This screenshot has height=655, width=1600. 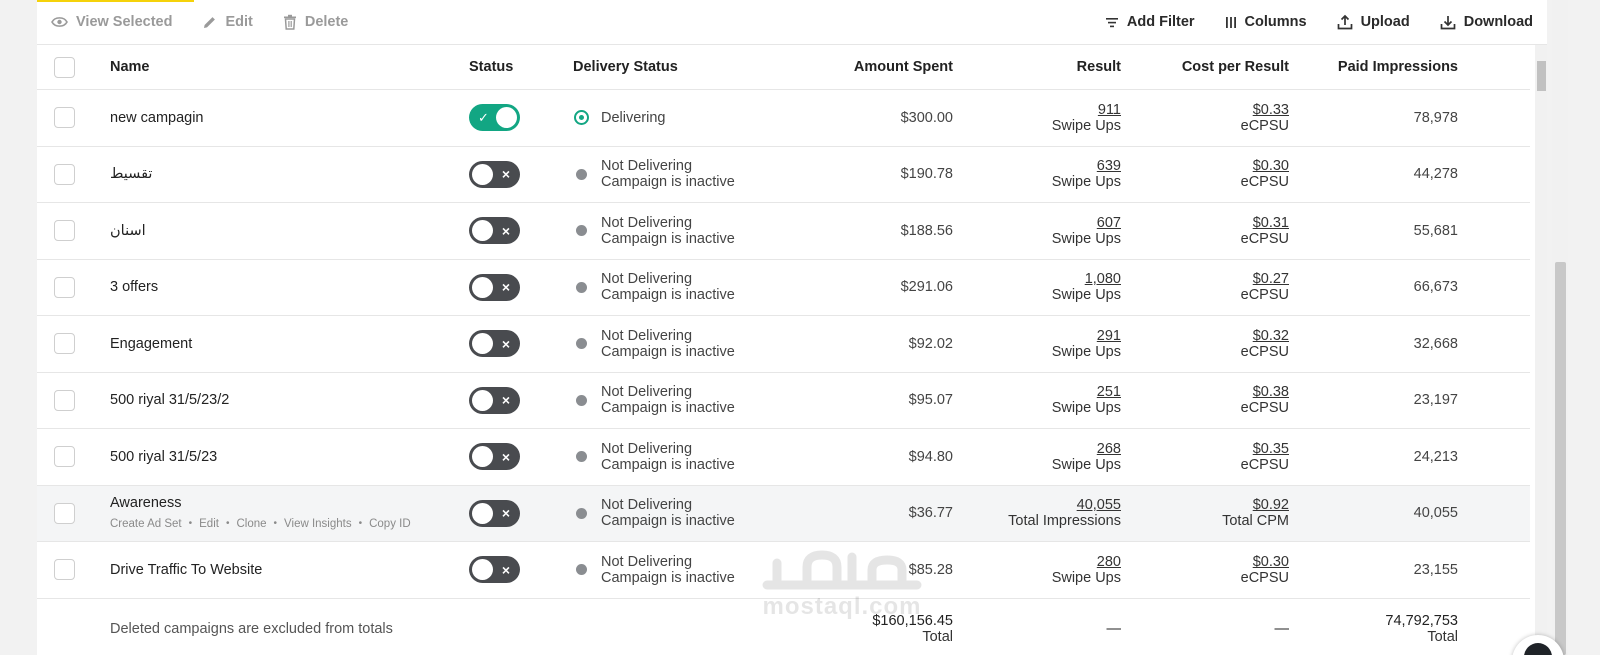 I want to click on result-cell: 291 Swipe Ups, so click(x=1029, y=344).